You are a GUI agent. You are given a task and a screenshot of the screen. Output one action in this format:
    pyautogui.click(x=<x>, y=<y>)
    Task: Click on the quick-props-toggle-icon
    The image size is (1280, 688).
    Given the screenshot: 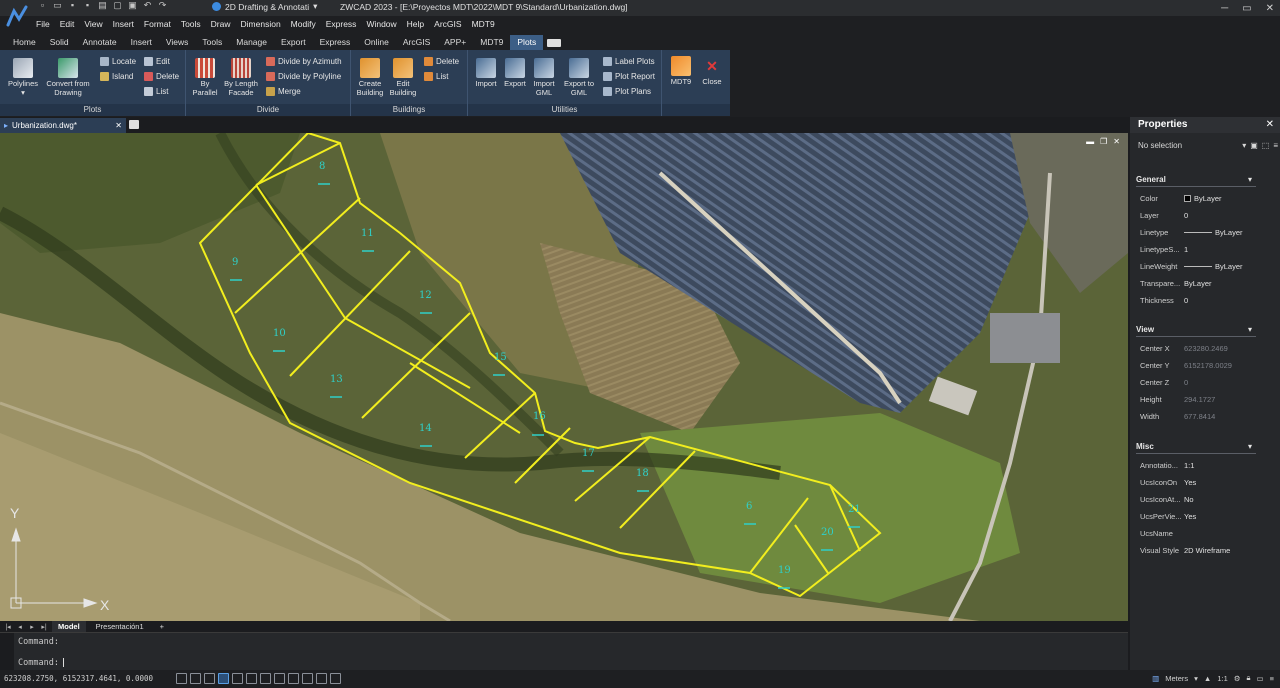 What is the action you would take?
    pyautogui.click(x=307, y=678)
    